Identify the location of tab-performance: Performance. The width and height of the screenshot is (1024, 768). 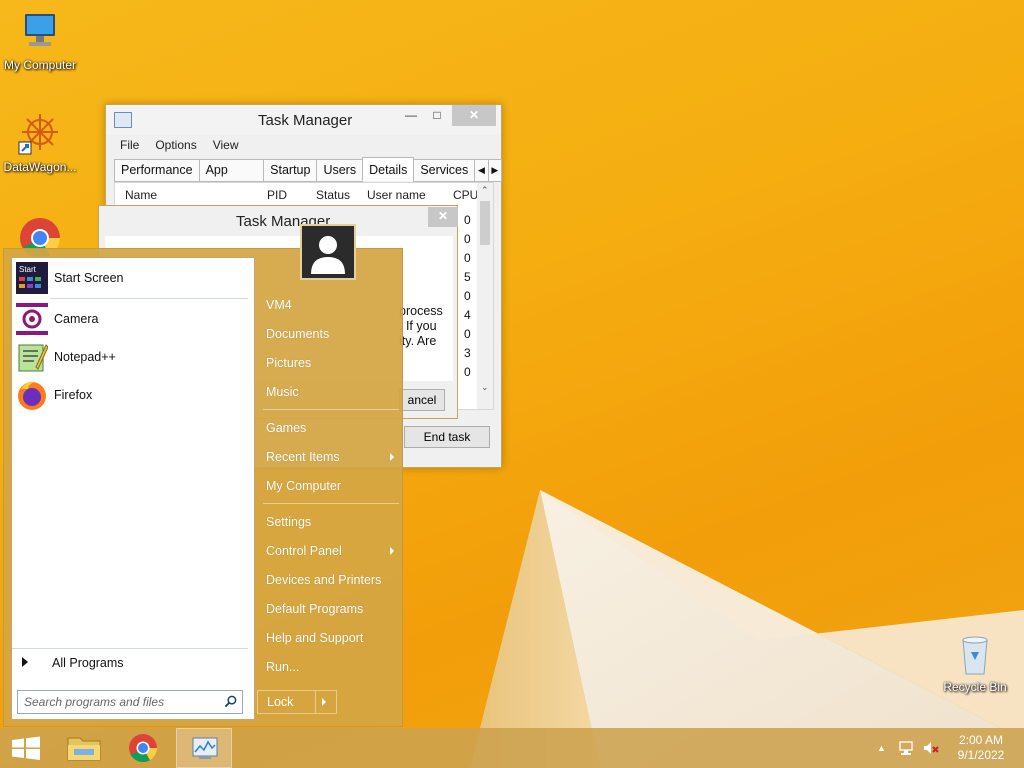
(157, 170).